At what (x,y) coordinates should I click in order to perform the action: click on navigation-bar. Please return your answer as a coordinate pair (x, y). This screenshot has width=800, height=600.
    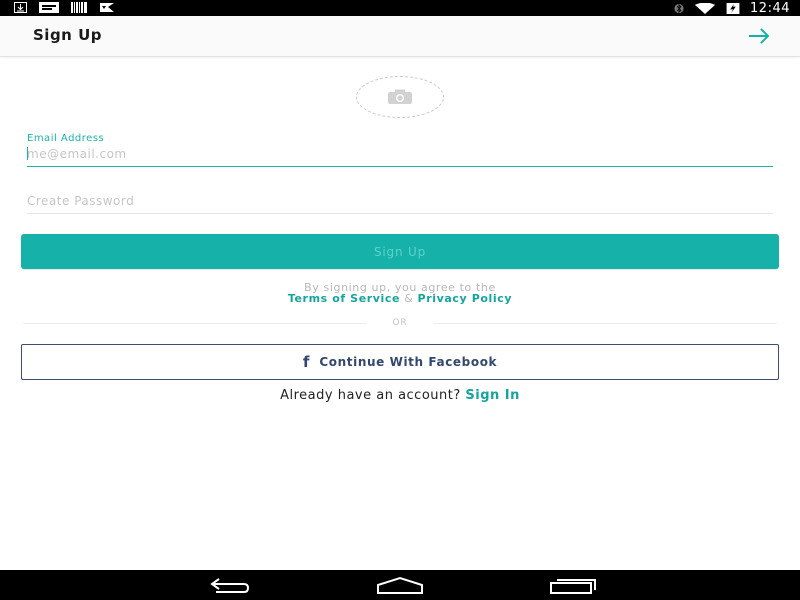
    Looking at the image, I should click on (400, 585).